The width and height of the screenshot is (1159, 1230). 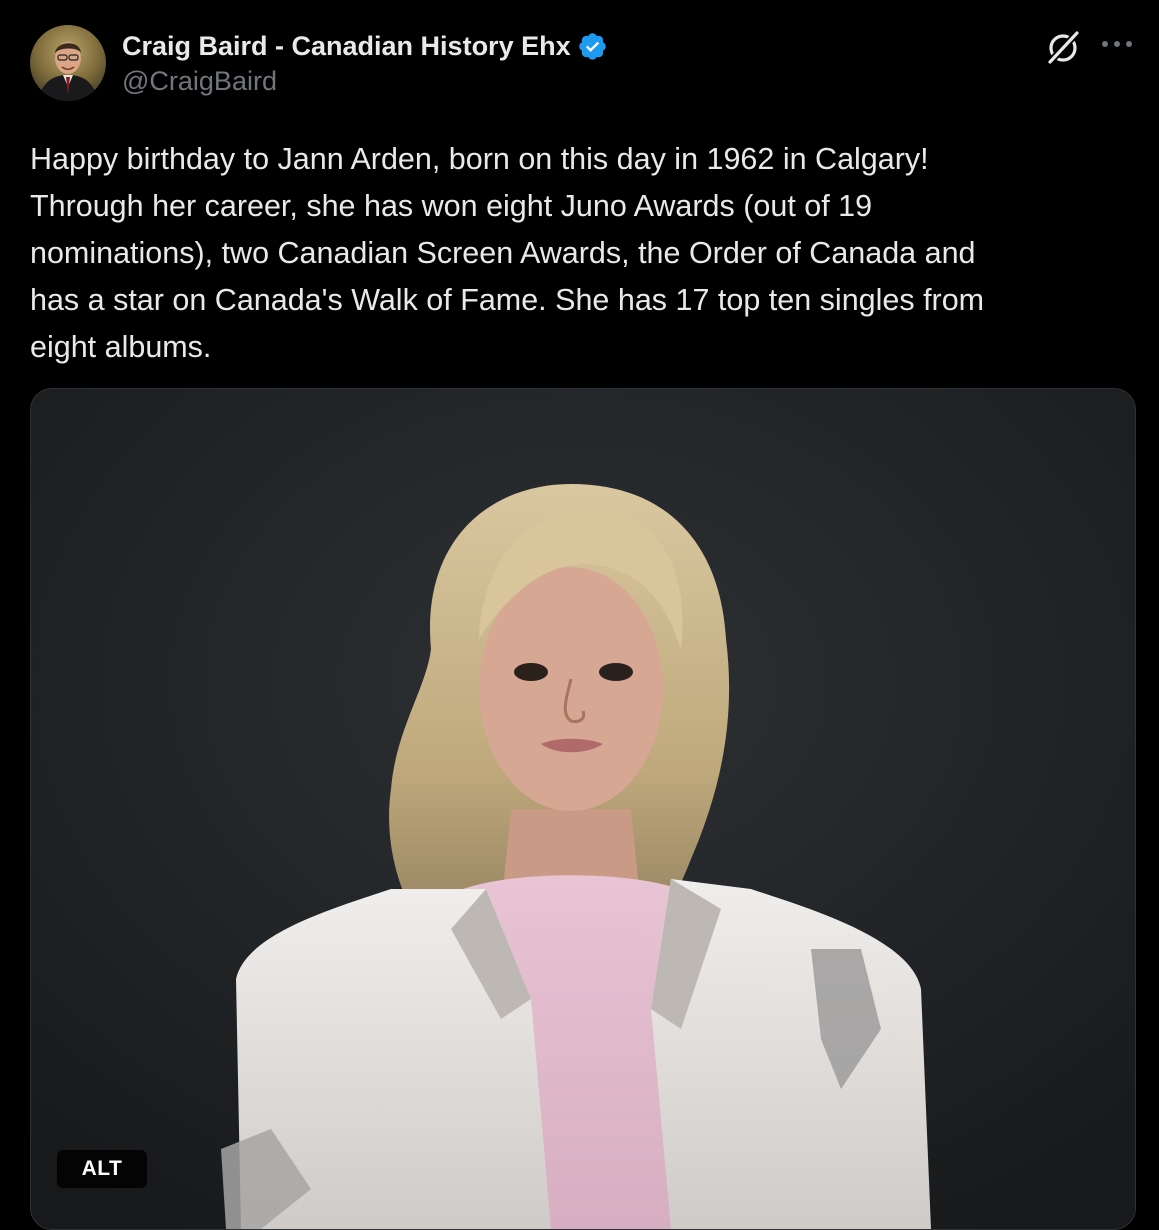 I want to click on avatar-image, so click(x=68, y=63).